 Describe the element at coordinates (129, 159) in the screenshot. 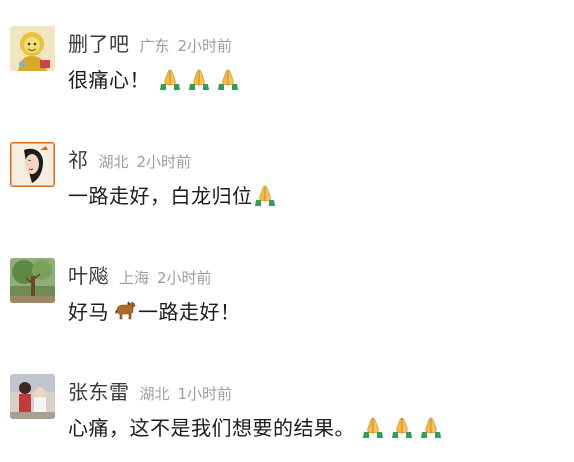

I see `comment-meta: 祁 湖北 2小时前` at that location.